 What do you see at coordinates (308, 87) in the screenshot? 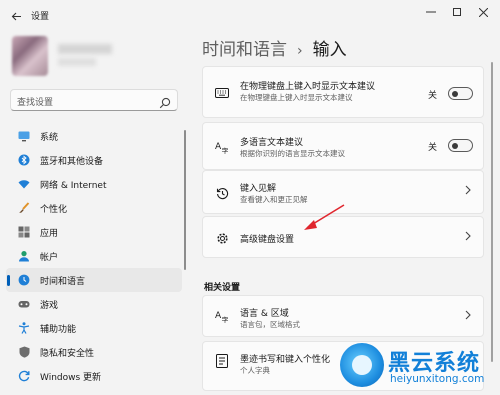
I see `card-title: 在物理键盘上键入时显示文本建议` at bounding box center [308, 87].